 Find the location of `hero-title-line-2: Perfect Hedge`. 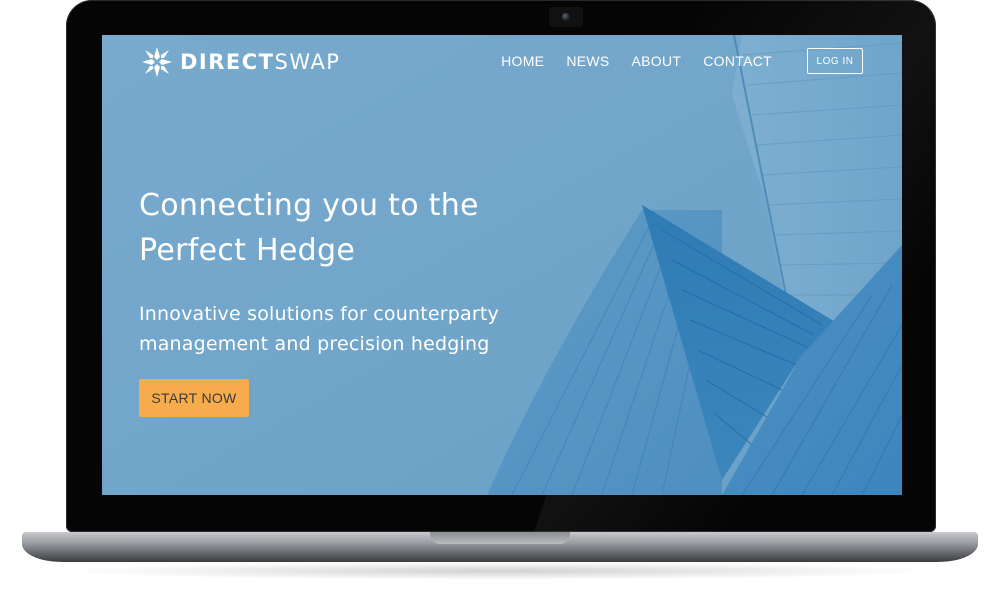

hero-title-line-2: Perfect Hedge is located at coordinates (247, 250).